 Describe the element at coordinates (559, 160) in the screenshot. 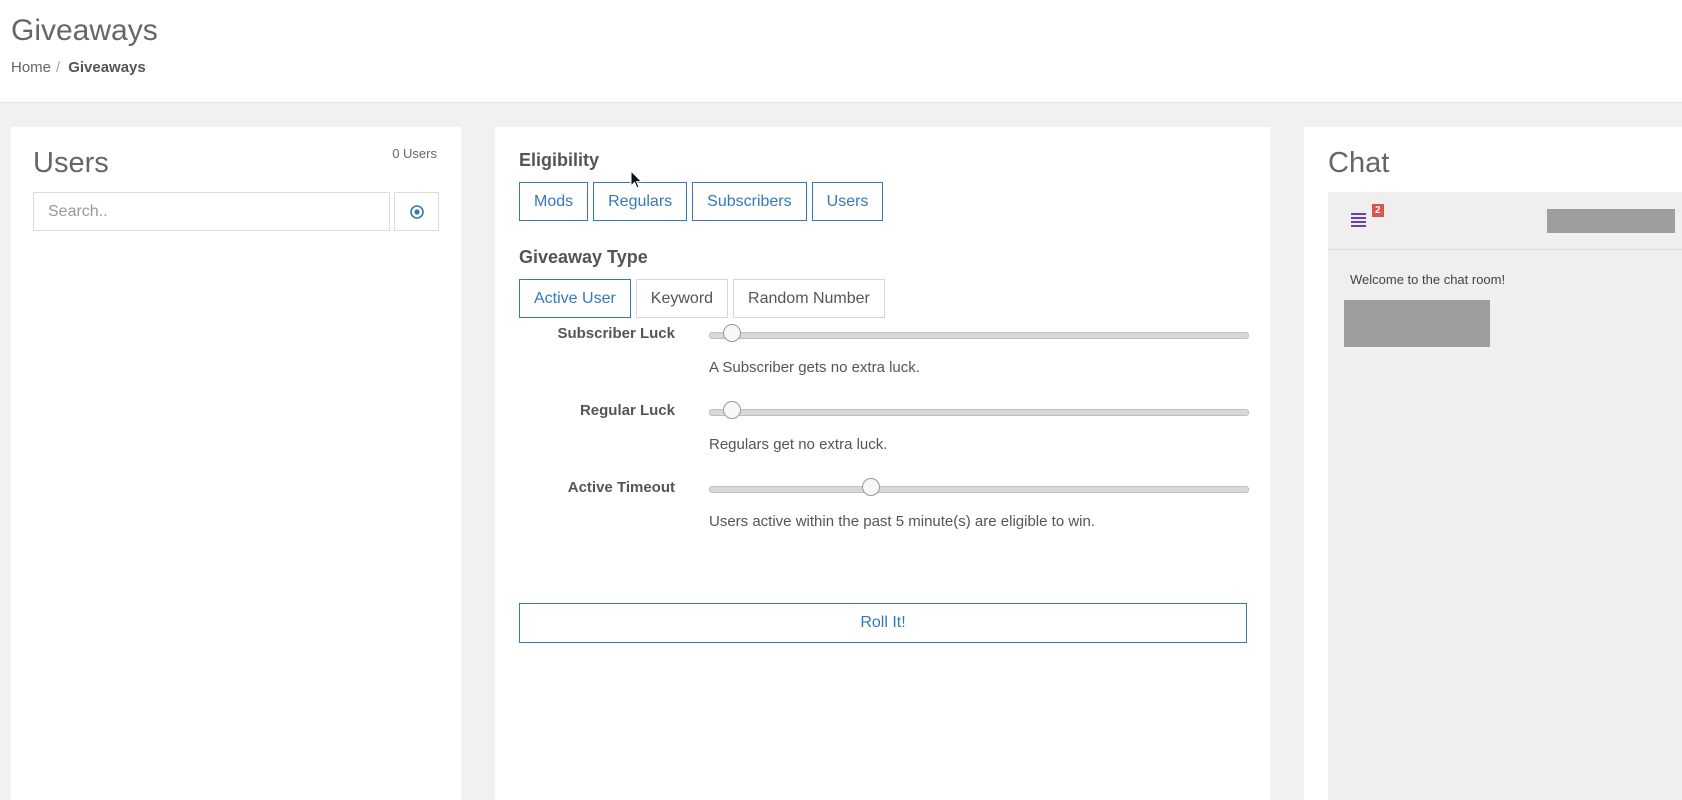

I see `eligibility-label: Eligibility` at that location.